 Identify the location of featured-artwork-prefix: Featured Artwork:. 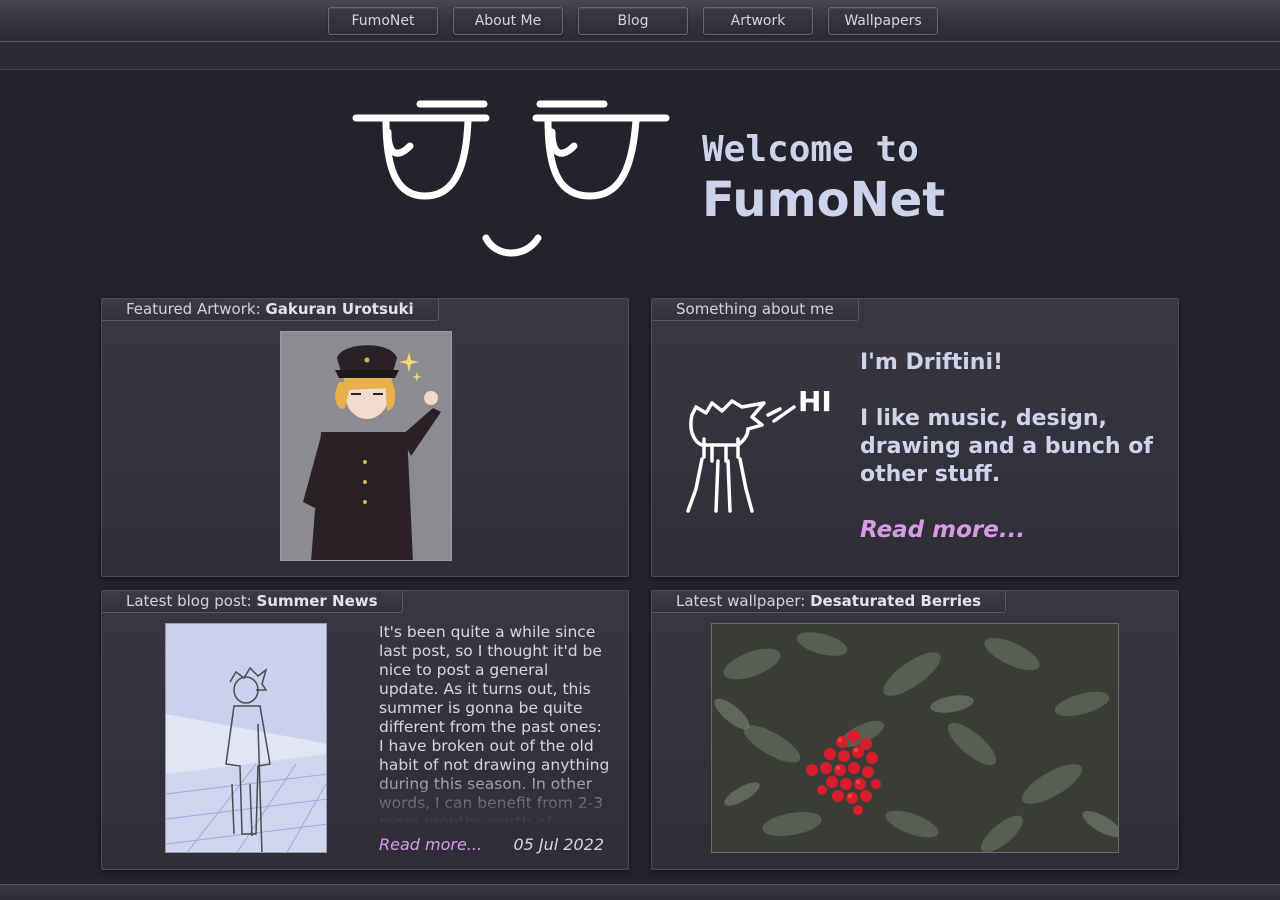
(196, 309).